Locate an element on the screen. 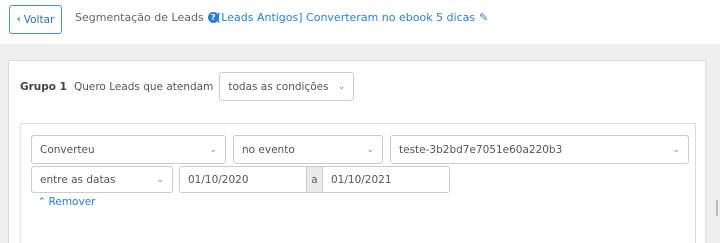 The image size is (720, 243). date-range-separator: a is located at coordinates (314, 179).